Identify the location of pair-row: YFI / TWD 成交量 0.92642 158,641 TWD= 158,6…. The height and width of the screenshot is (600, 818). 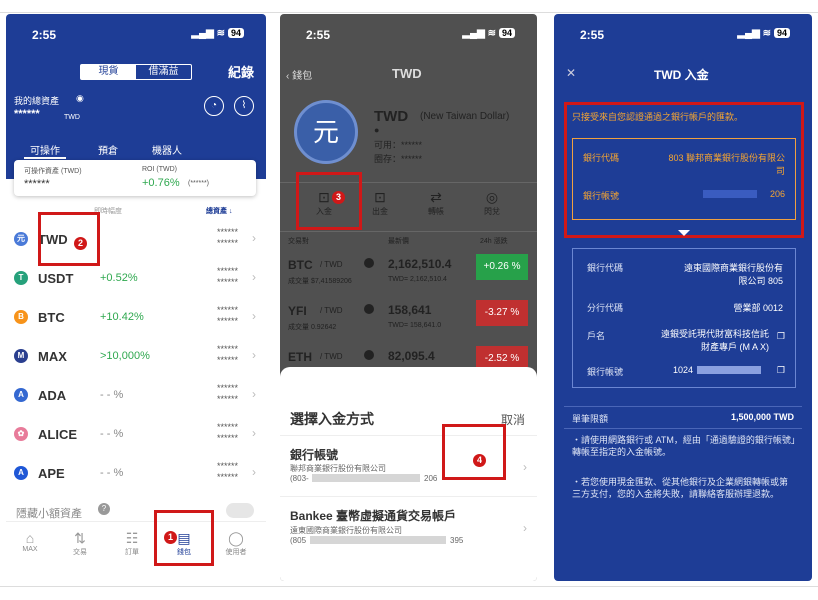
(408, 316).